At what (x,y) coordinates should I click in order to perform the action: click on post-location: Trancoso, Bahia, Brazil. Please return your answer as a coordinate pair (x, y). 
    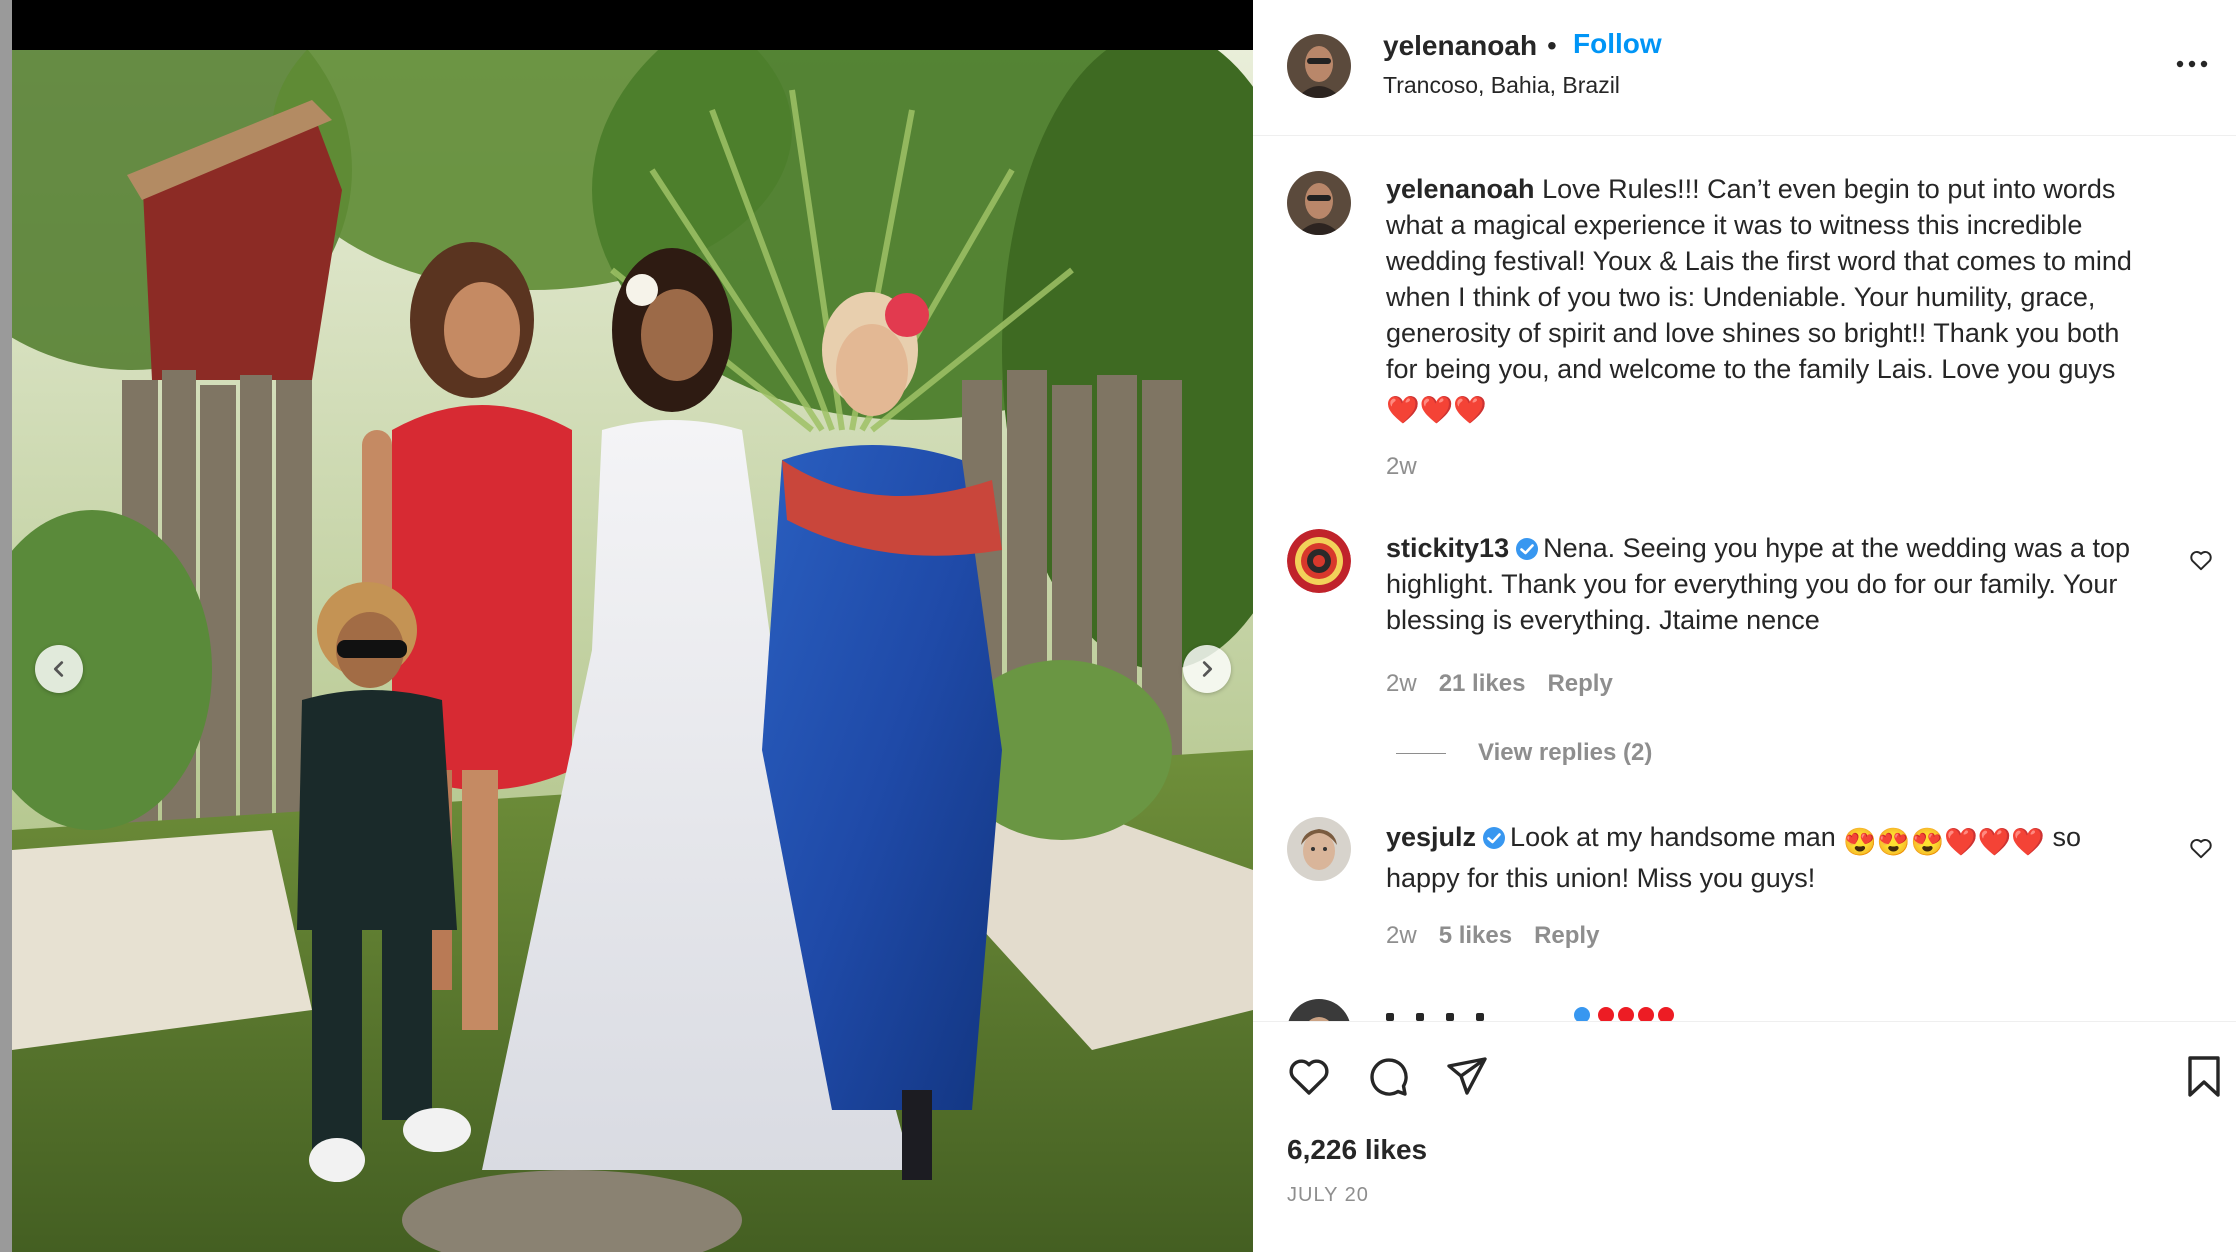
    Looking at the image, I should click on (1501, 85).